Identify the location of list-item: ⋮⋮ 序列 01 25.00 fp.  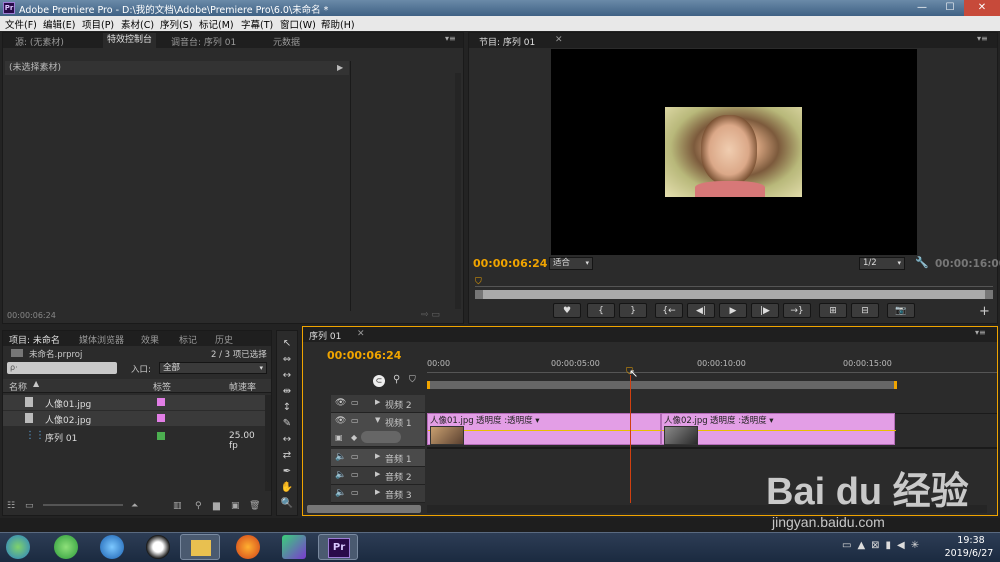
(134, 440).